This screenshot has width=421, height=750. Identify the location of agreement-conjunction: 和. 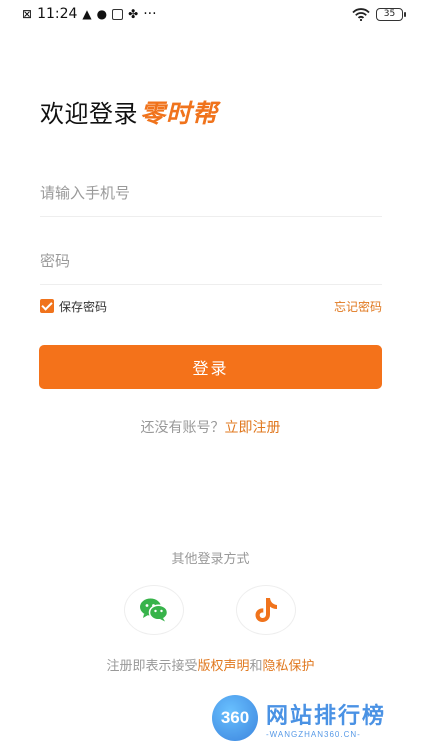
(256, 666).